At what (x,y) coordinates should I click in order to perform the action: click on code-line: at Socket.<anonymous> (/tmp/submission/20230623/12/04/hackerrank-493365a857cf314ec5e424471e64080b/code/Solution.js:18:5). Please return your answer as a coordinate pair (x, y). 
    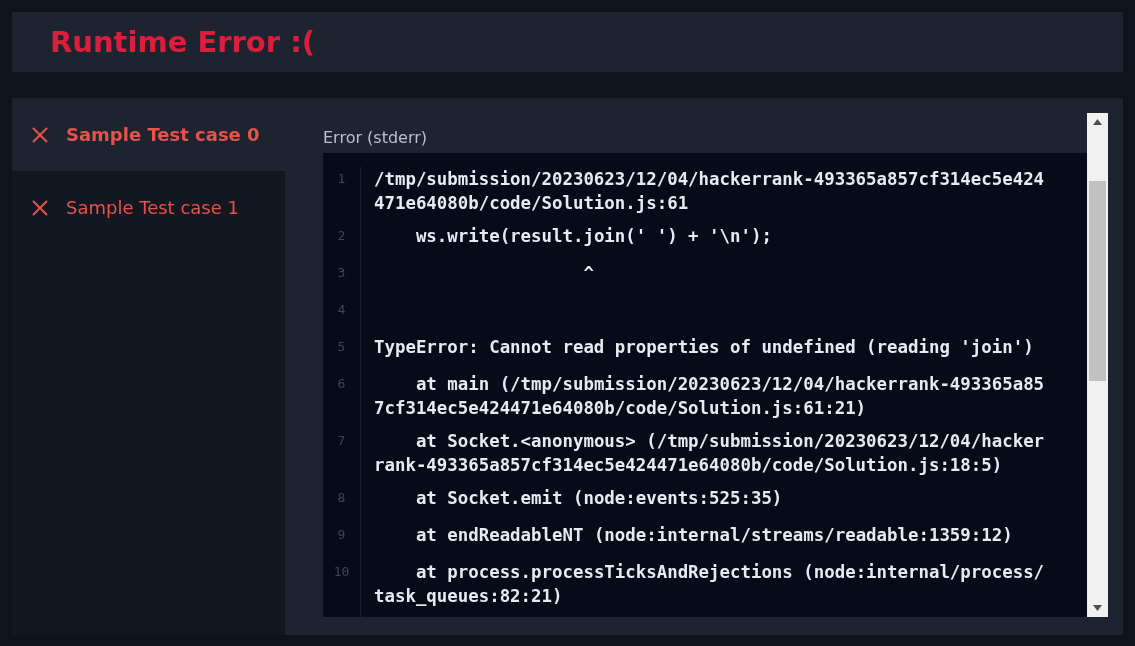
    Looking at the image, I should click on (709, 451).